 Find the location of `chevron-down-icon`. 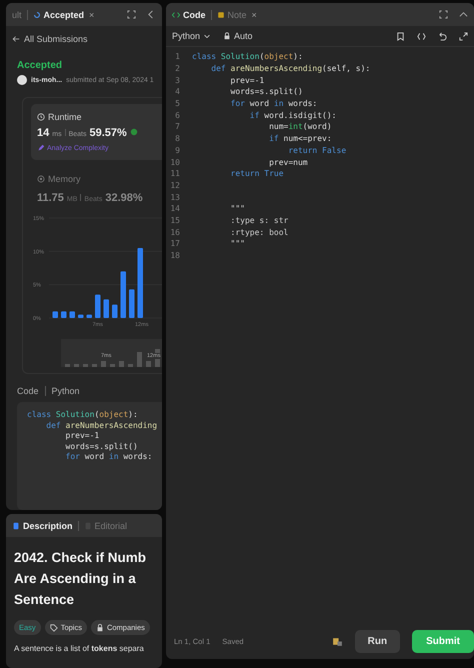

chevron-down-icon is located at coordinates (207, 36).